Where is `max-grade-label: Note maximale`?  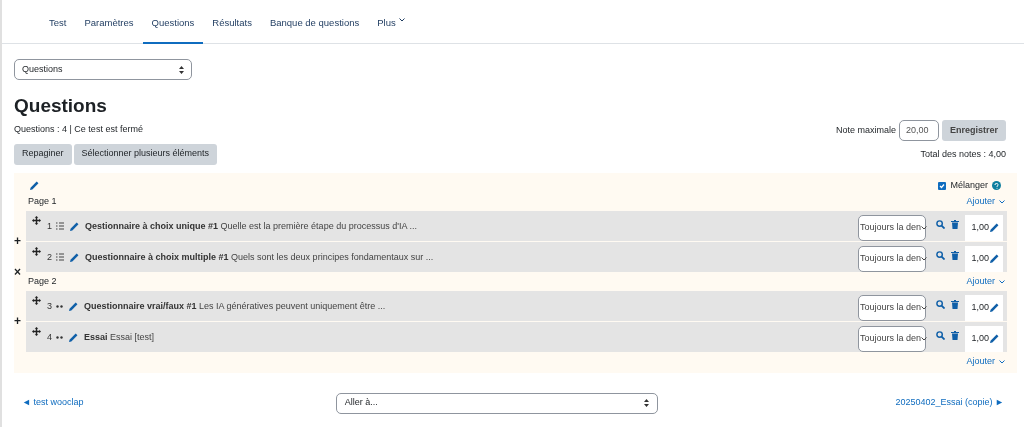 max-grade-label: Note maximale is located at coordinates (865, 130).